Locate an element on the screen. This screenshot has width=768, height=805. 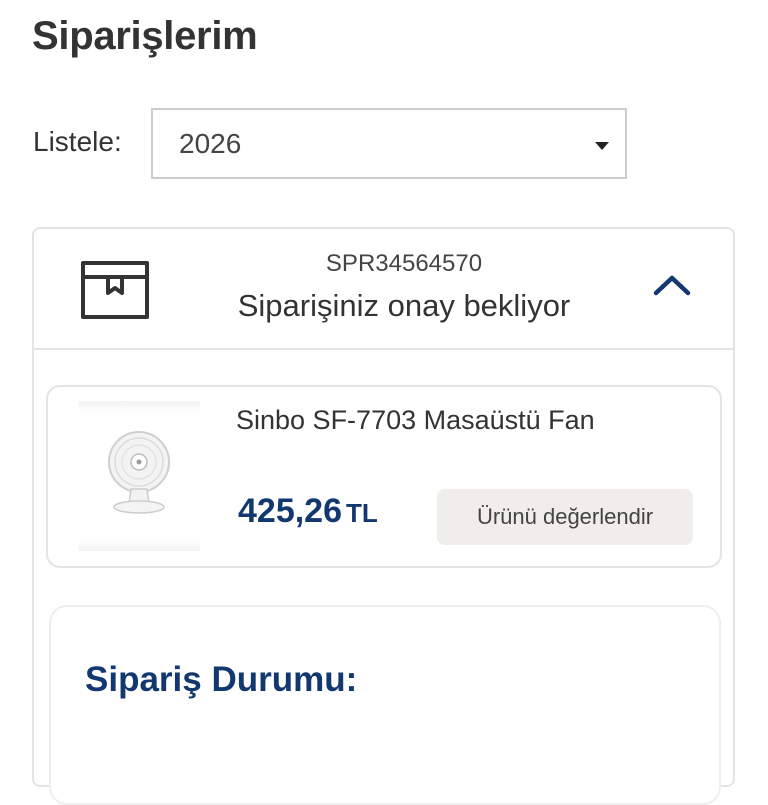
product-price: 425,26 TL is located at coordinates (308, 511).